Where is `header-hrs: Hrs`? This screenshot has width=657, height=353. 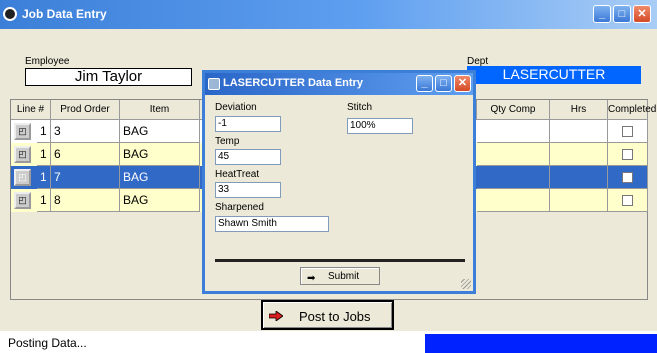 header-hrs: Hrs is located at coordinates (579, 110).